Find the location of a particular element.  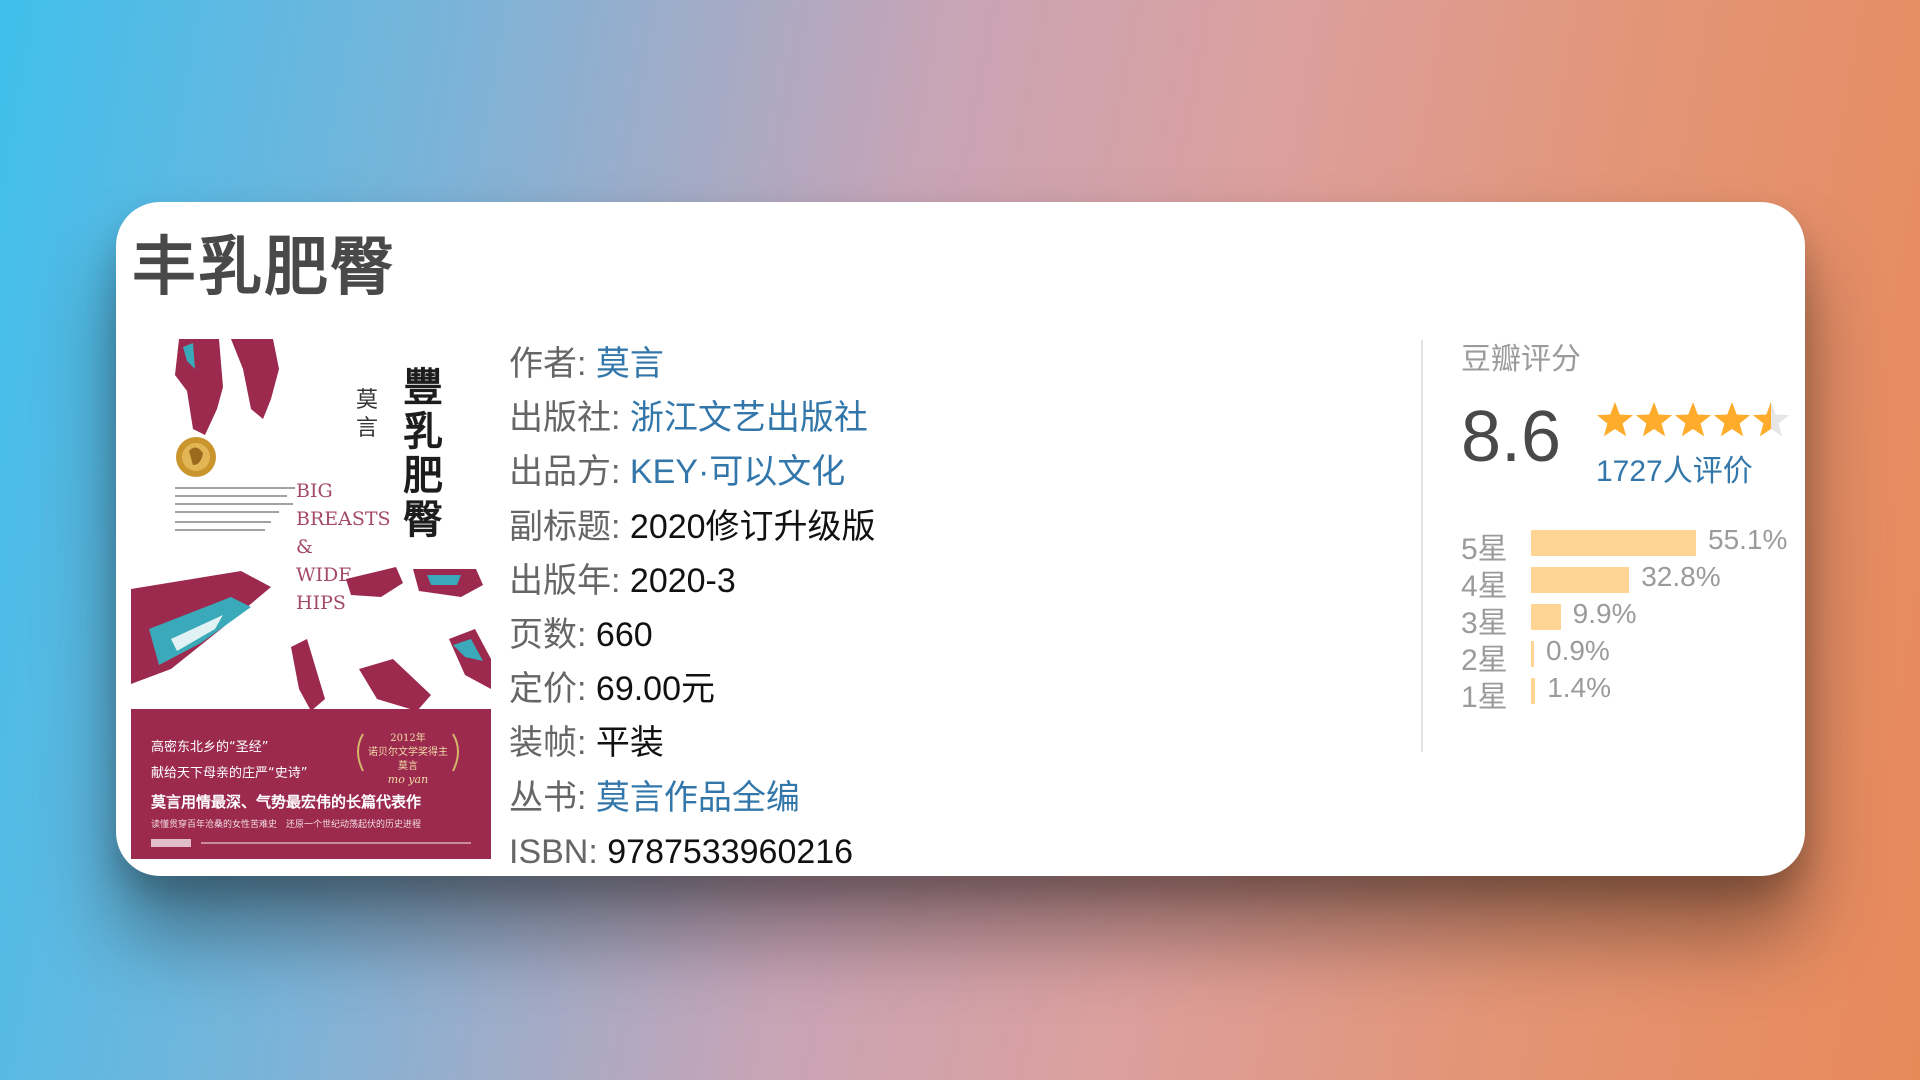

svg-text: BREASTS is located at coordinates (343, 519).